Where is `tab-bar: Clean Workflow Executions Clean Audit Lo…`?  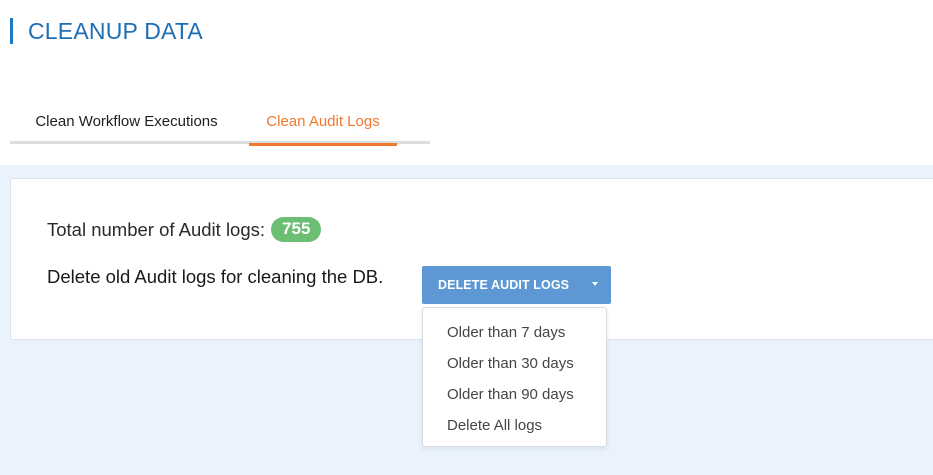
tab-bar: Clean Workflow Executions Clean Audit Lo… is located at coordinates (220, 122).